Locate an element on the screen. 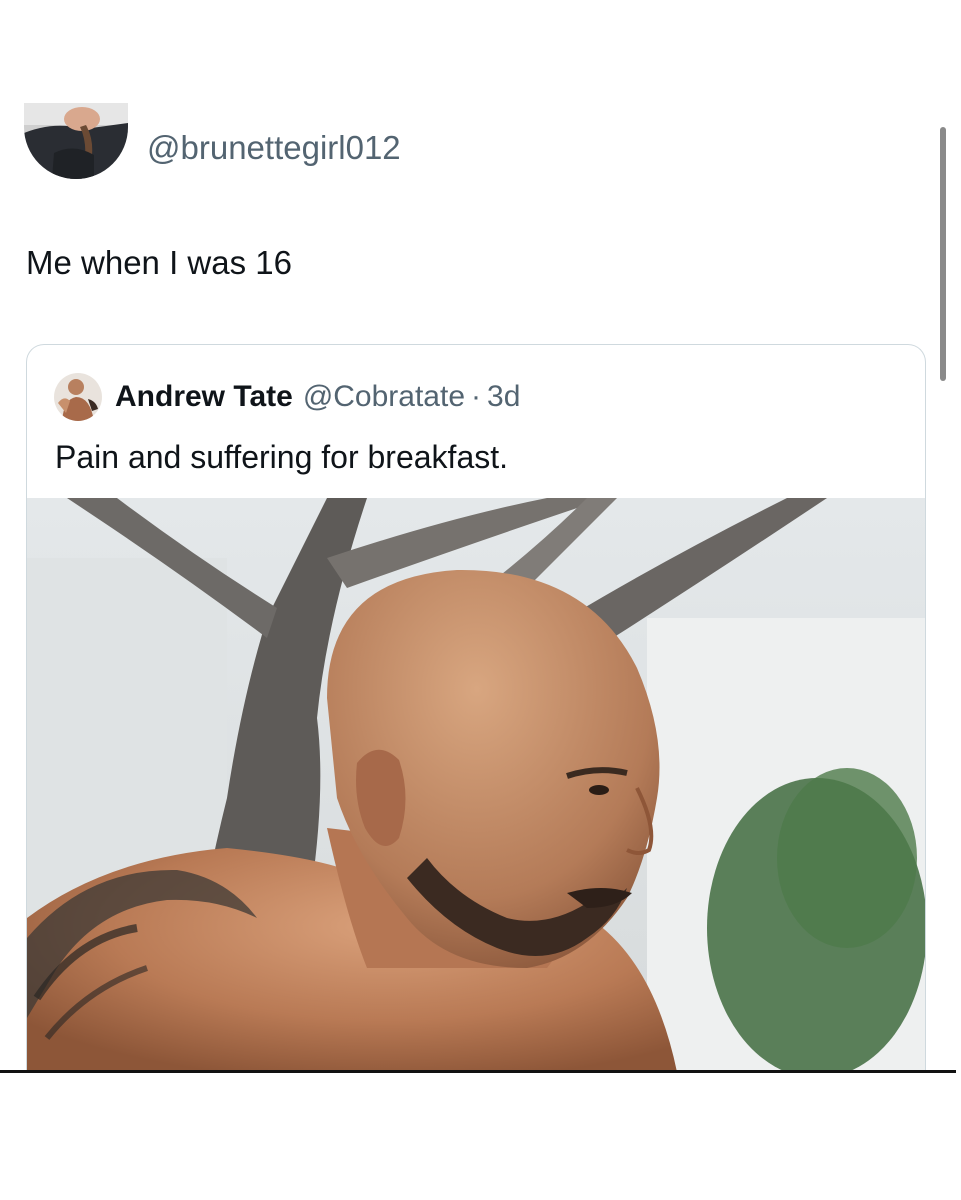 The width and height of the screenshot is (961, 1200). author-avatar is located at coordinates (76, 141).